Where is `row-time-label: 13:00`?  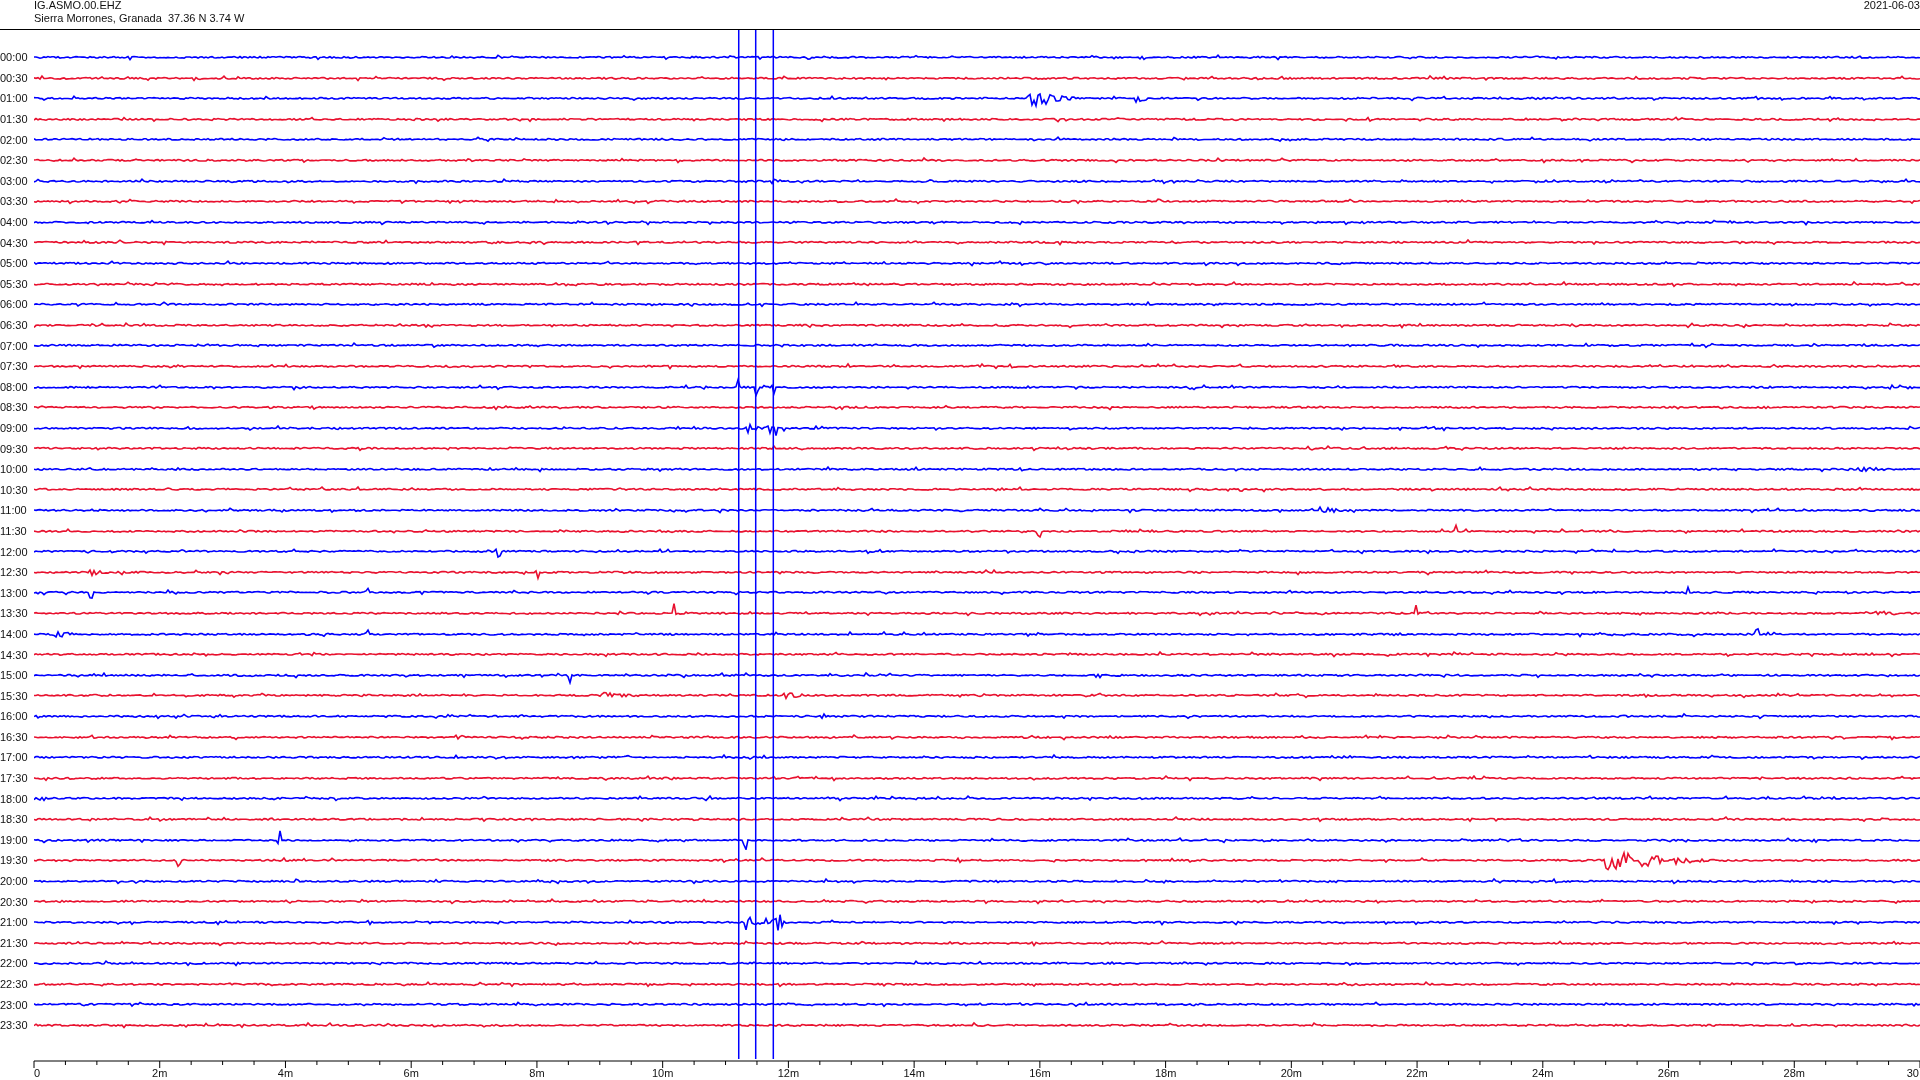 row-time-label: 13:00 is located at coordinates (14, 592).